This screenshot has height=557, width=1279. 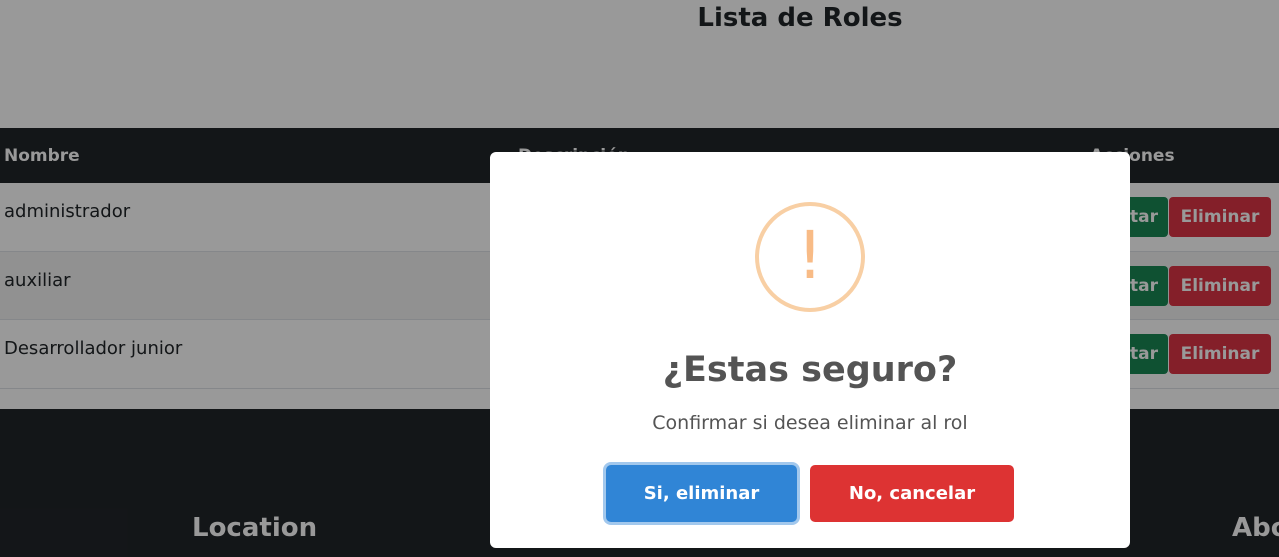 What do you see at coordinates (810, 423) in the screenshot?
I see `dialog-message: Confirmar si desea eliminar al rol` at bounding box center [810, 423].